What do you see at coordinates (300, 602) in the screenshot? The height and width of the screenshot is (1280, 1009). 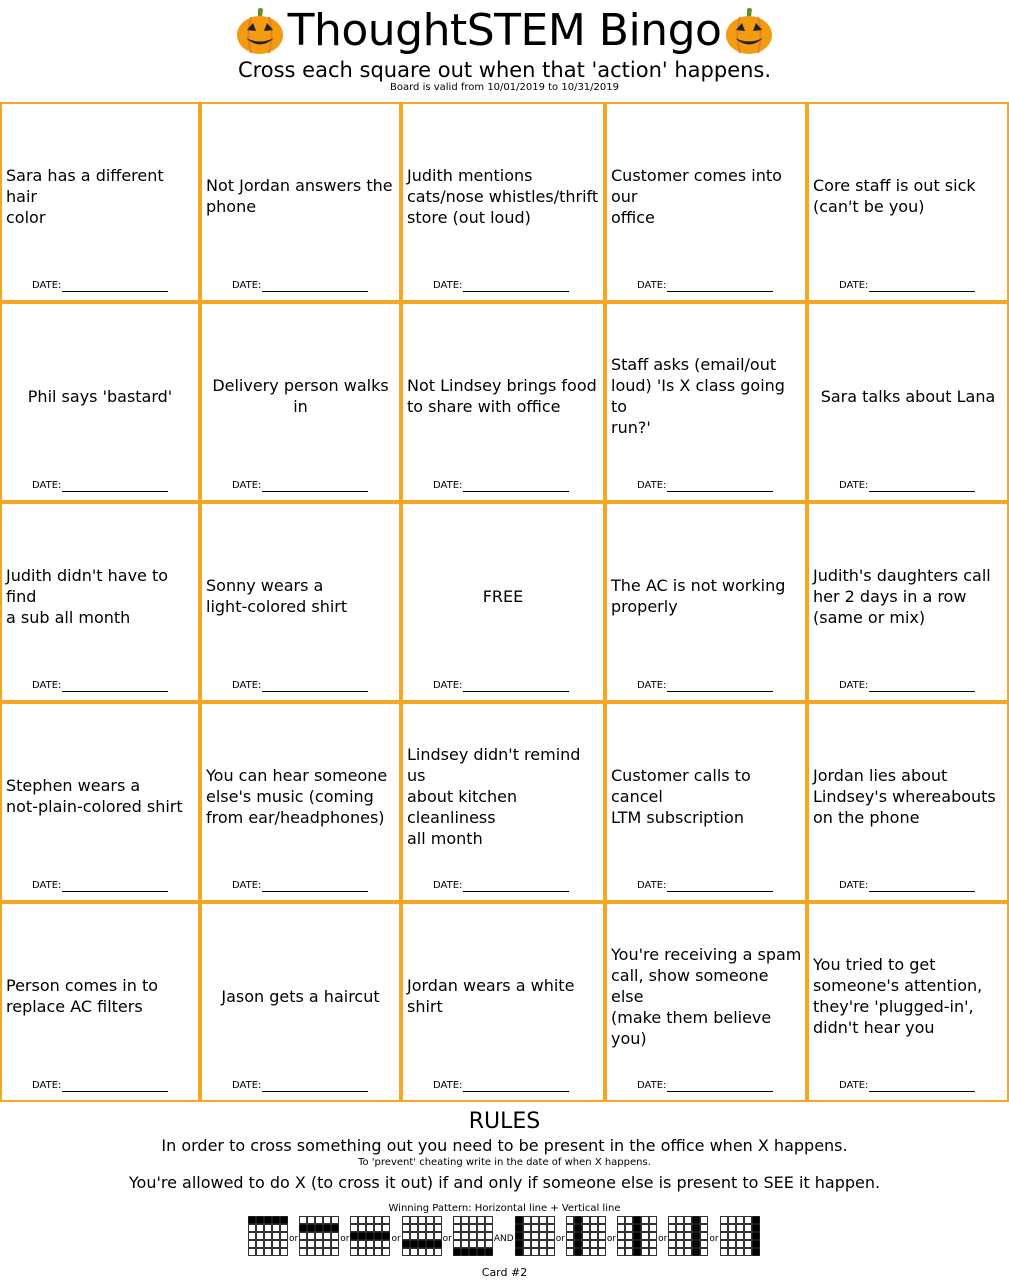 I see `bingo-square: Sonny wears a light-colored shirt DATE:` at bounding box center [300, 602].